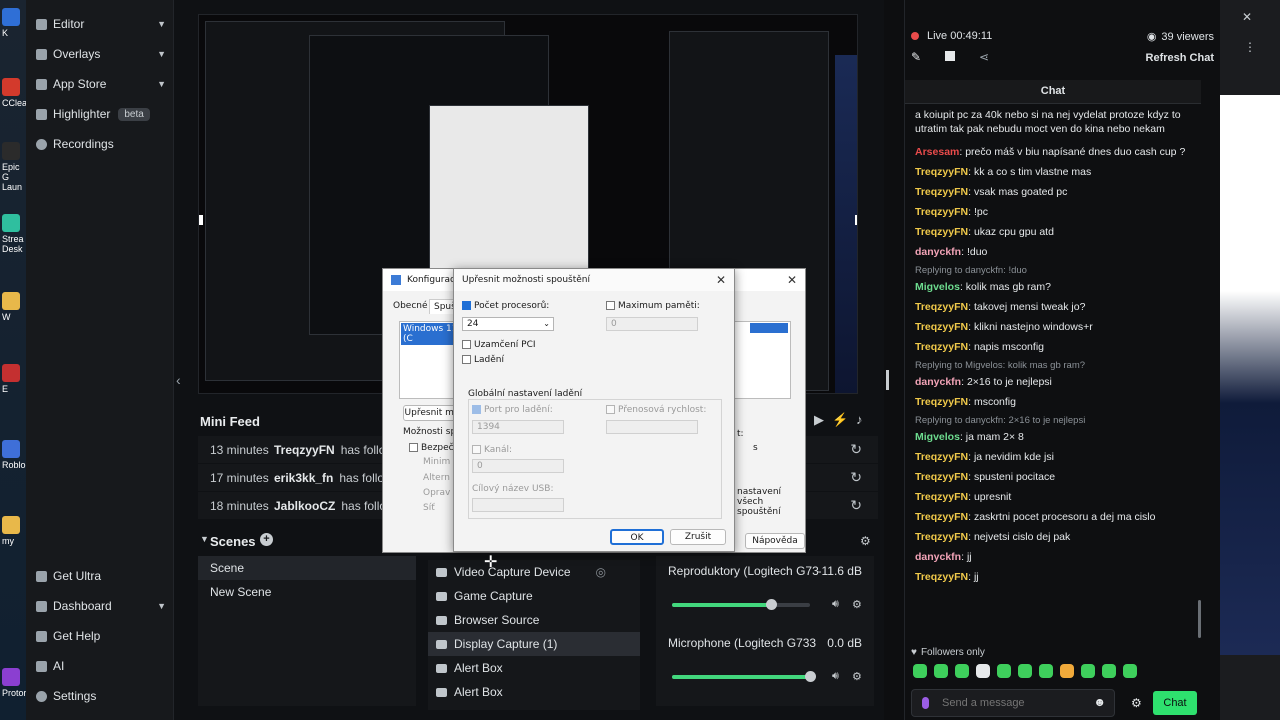 The image size is (1280, 720). What do you see at coordinates (13, 234) in the screenshot?
I see `desktop-item: Strea Desk` at bounding box center [13, 234].